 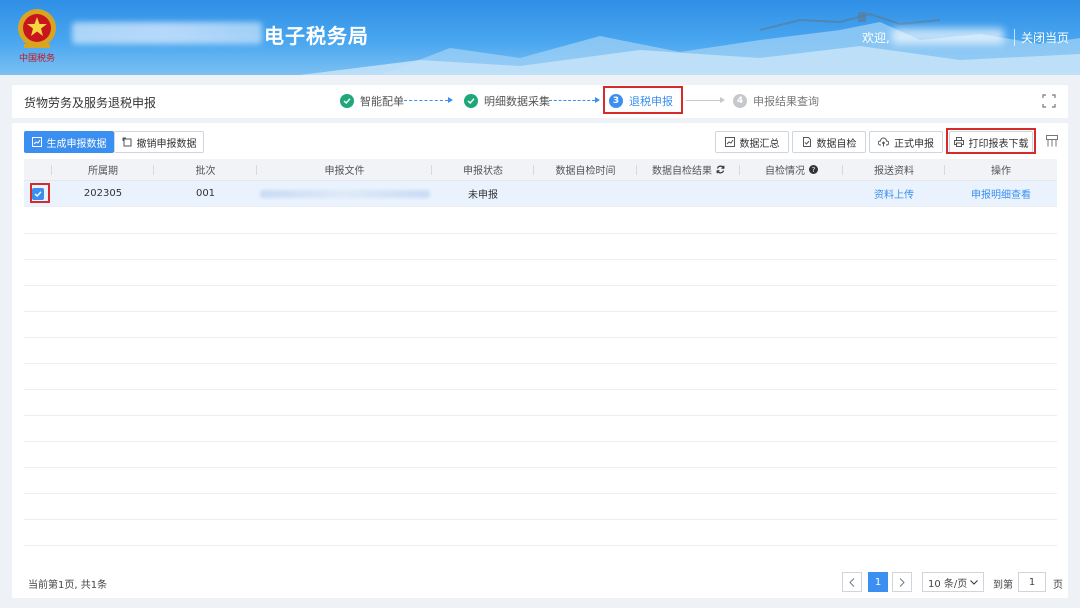 I want to click on redacted-file-name, so click(x=344, y=193).